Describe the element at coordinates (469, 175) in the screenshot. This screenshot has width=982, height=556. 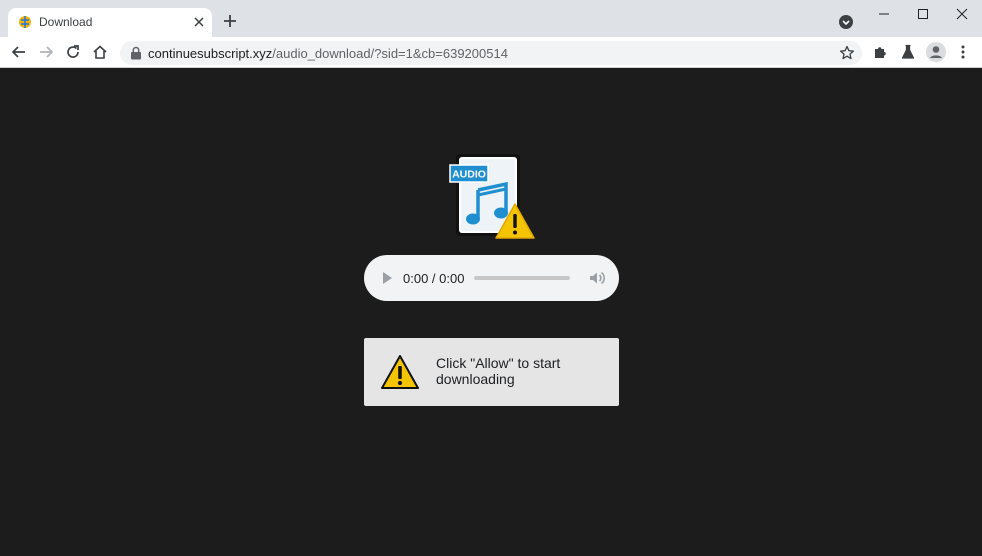
I see `audio-badge-label: AUDIO` at that location.